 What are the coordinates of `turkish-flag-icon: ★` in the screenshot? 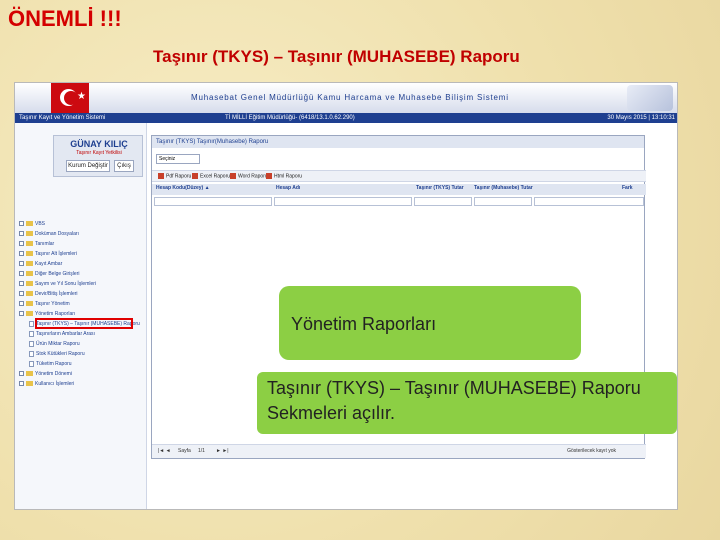 It's located at (70, 98).